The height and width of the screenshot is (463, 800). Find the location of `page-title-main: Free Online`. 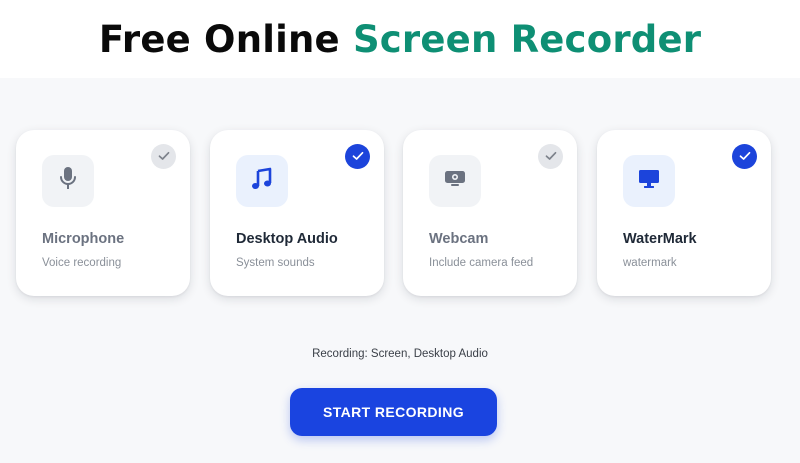

page-title-main: Free Online is located at coordinates (219, 39).